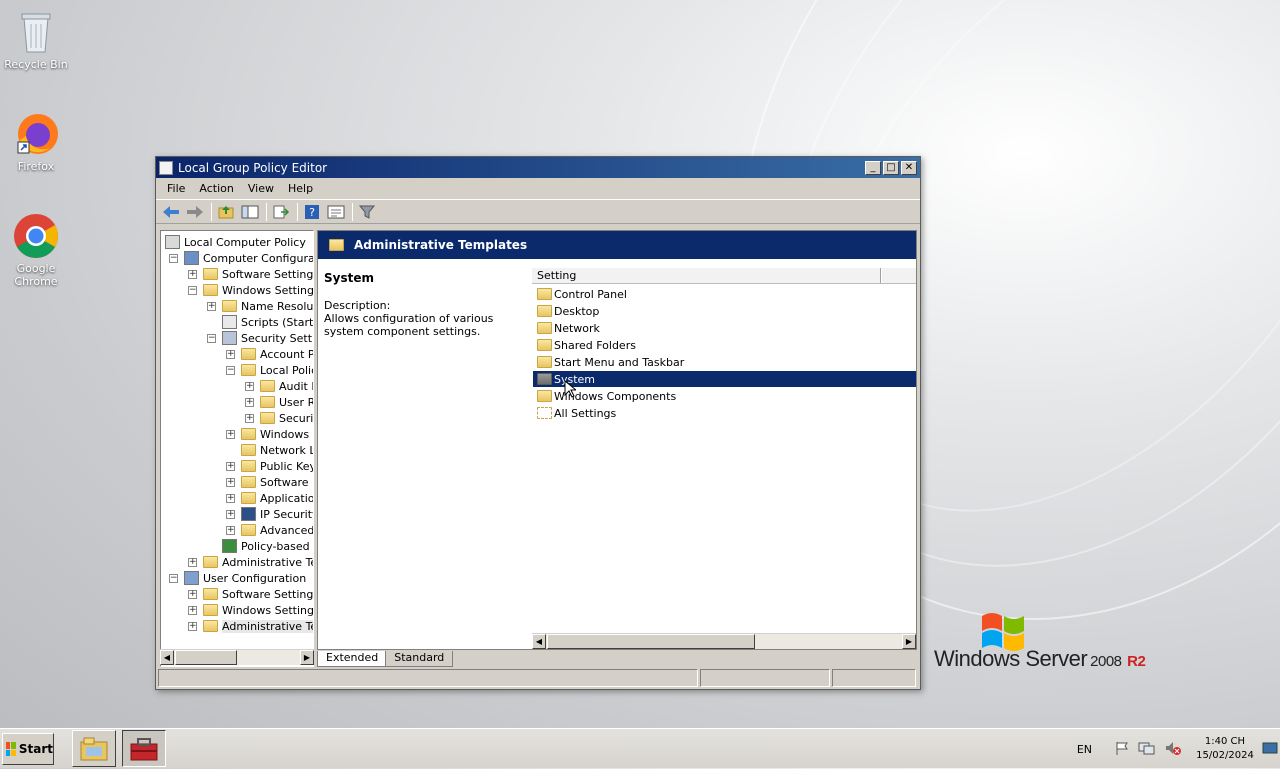 The height and width of the screenshot is (769, 1280). What do you see at coordinates (255, 578) in the screenshot?
I see `tree-item-label: User Configuration` at bounding box center [255, 578].